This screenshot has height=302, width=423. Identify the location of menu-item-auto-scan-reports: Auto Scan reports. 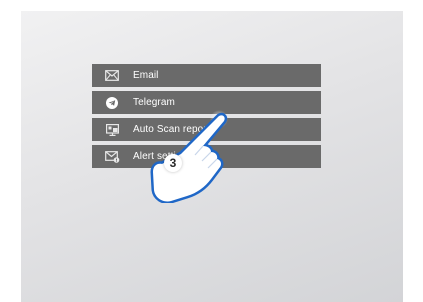
(206, 129).